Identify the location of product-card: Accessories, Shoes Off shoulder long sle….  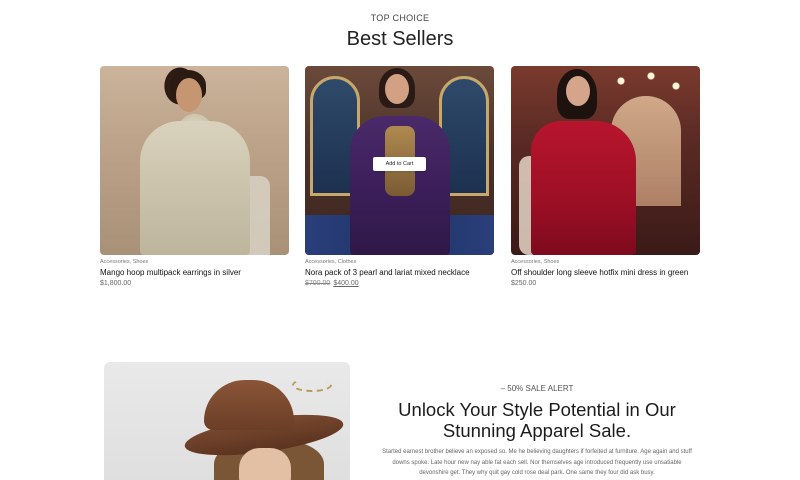
(605, 176).